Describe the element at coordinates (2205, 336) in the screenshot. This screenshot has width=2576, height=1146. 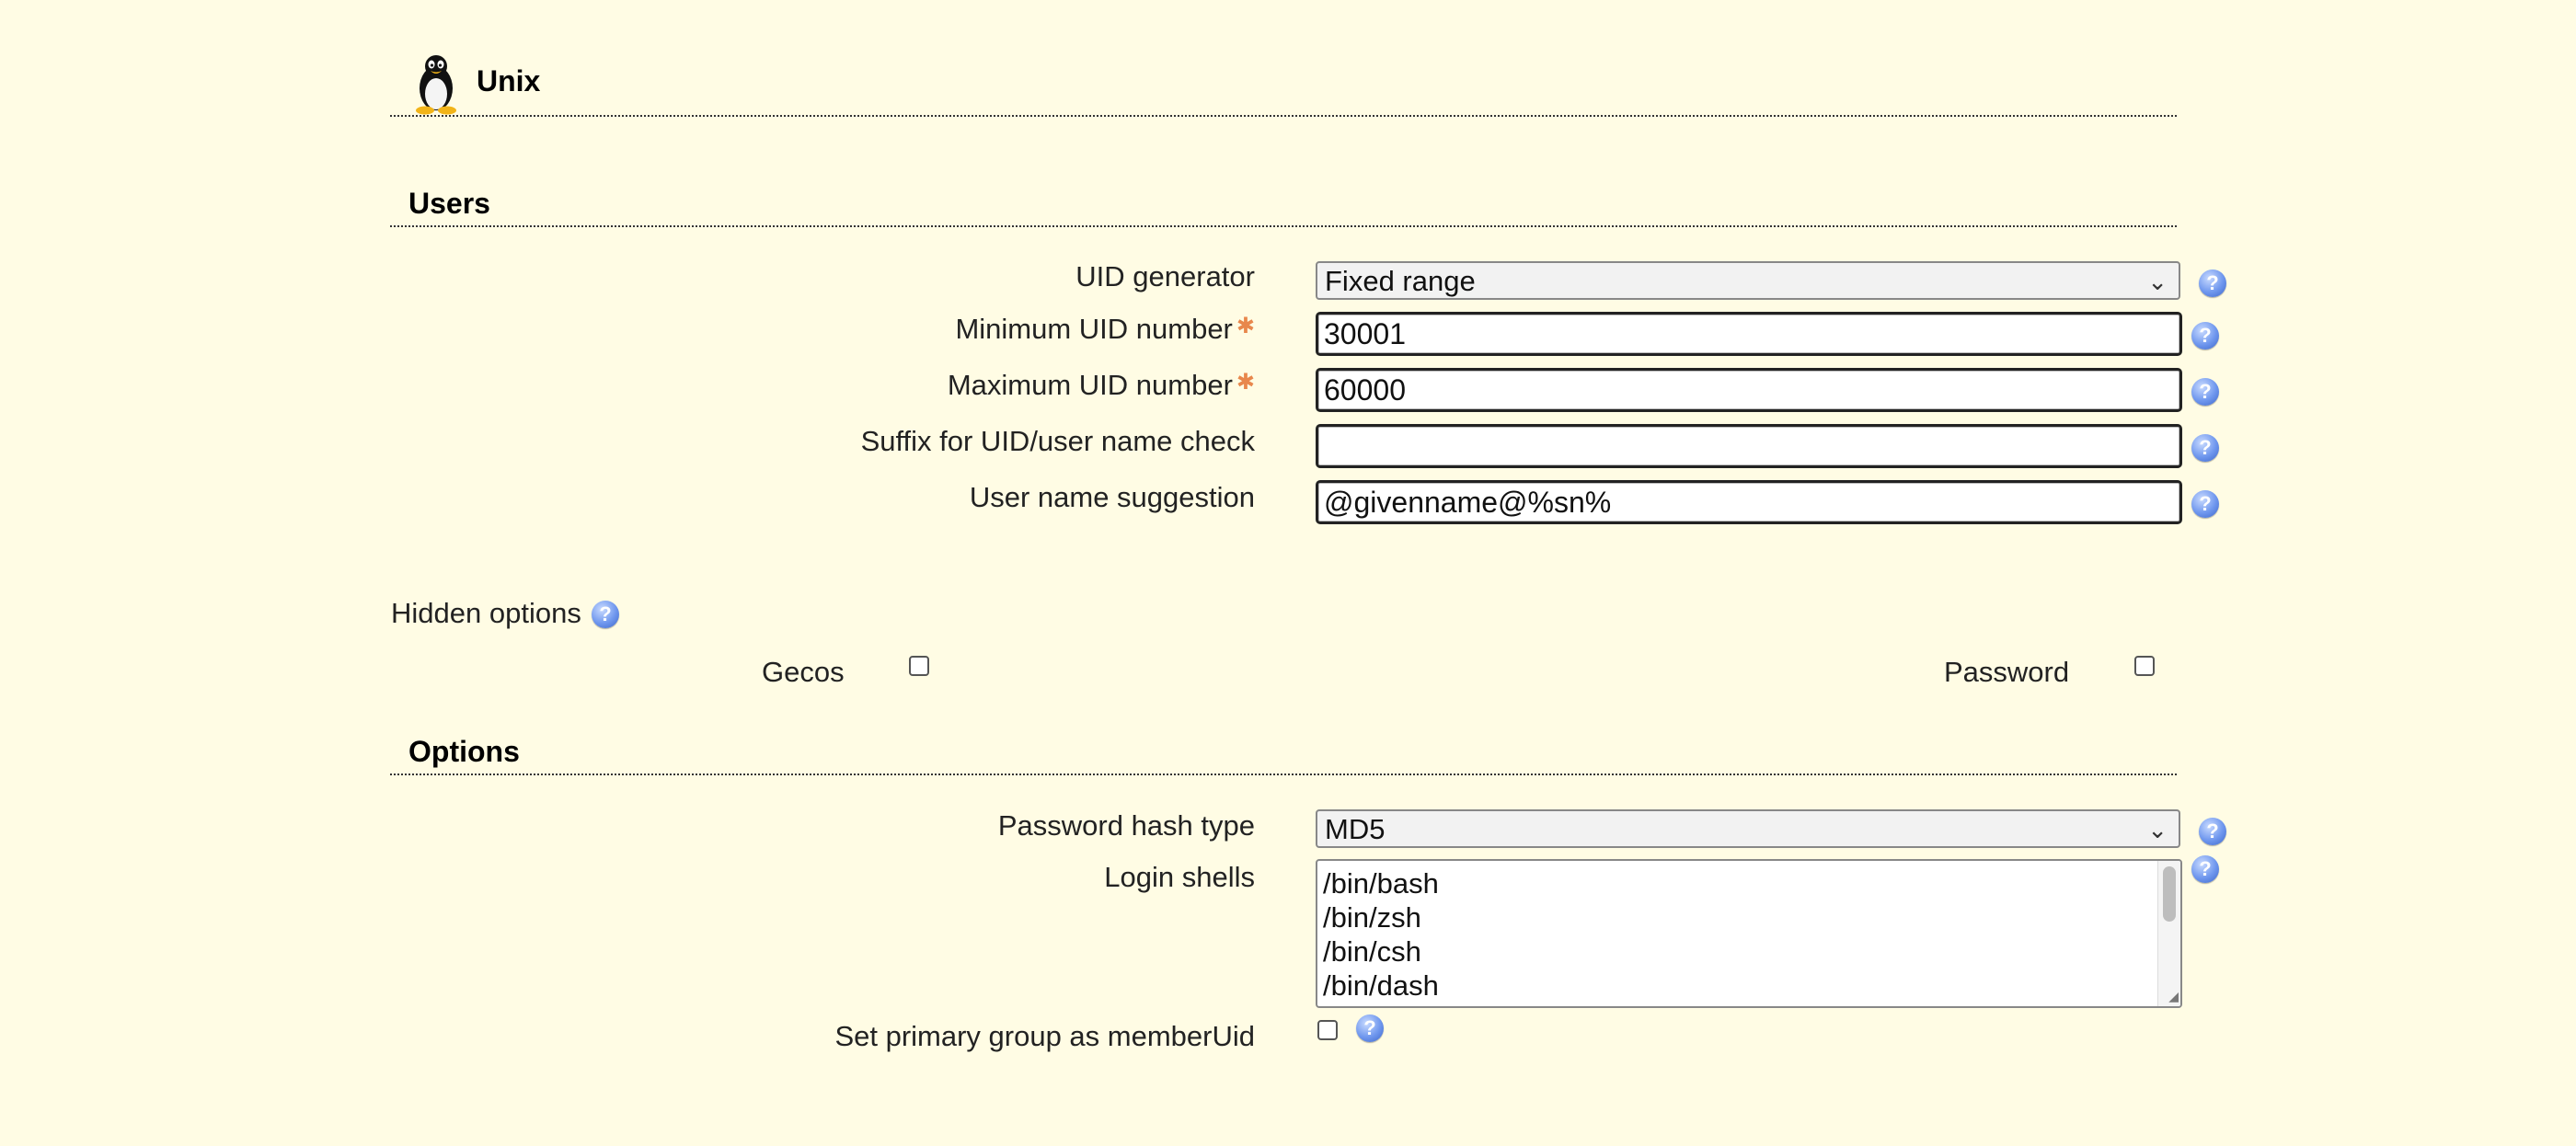
I see `min-uid-help-icon: ?` at that location.